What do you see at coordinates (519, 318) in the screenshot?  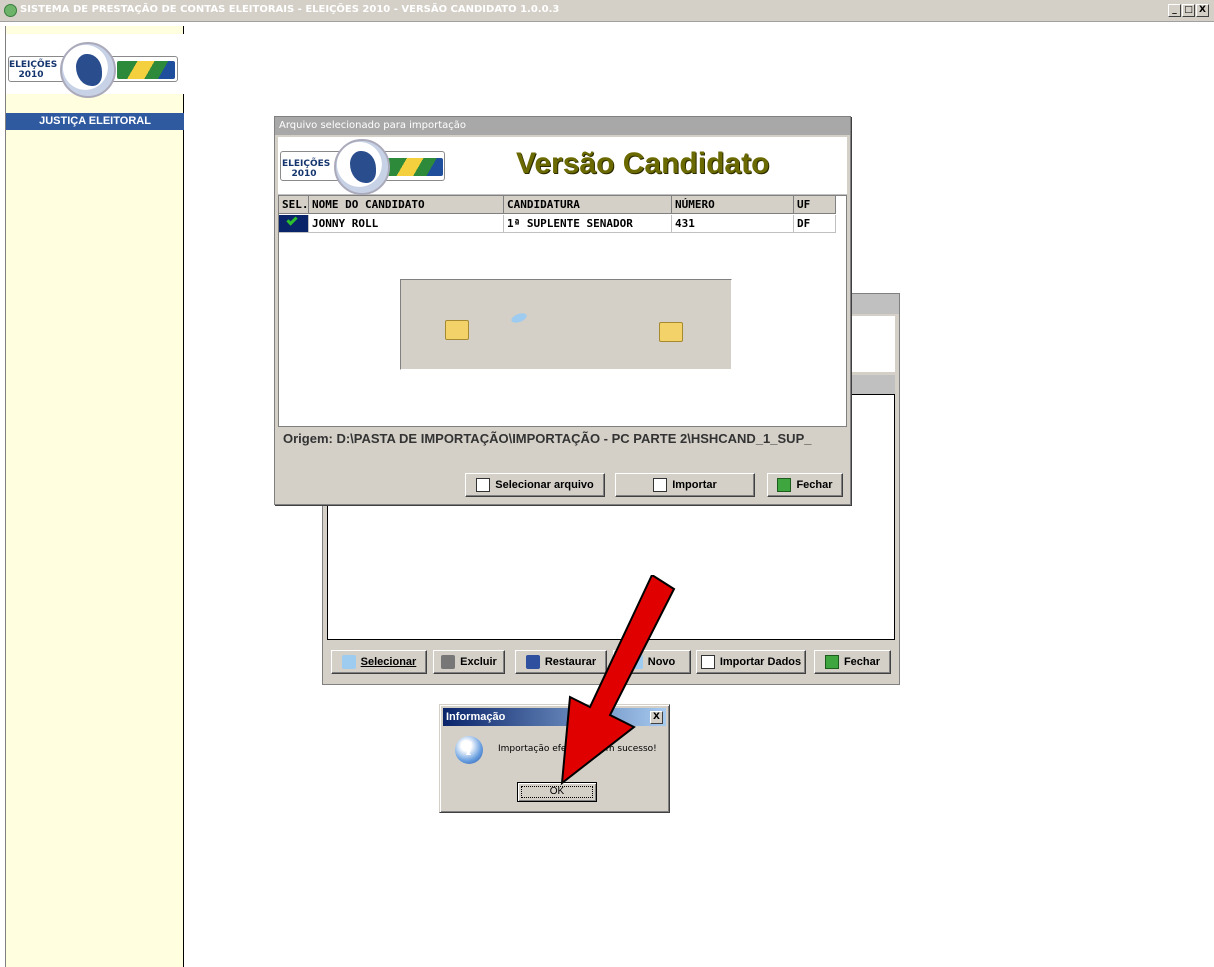 I see `flying-document-icon` at bounding box center [519, 318].